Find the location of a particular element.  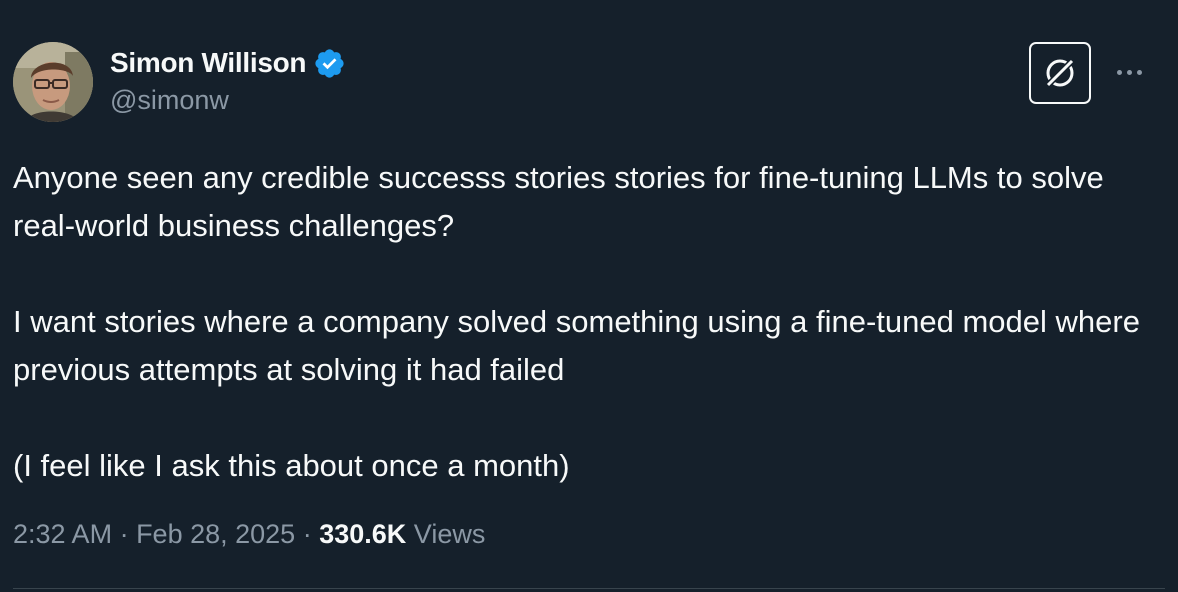

tweet-time: 2:32 AM is located at coordinates (62, 534).